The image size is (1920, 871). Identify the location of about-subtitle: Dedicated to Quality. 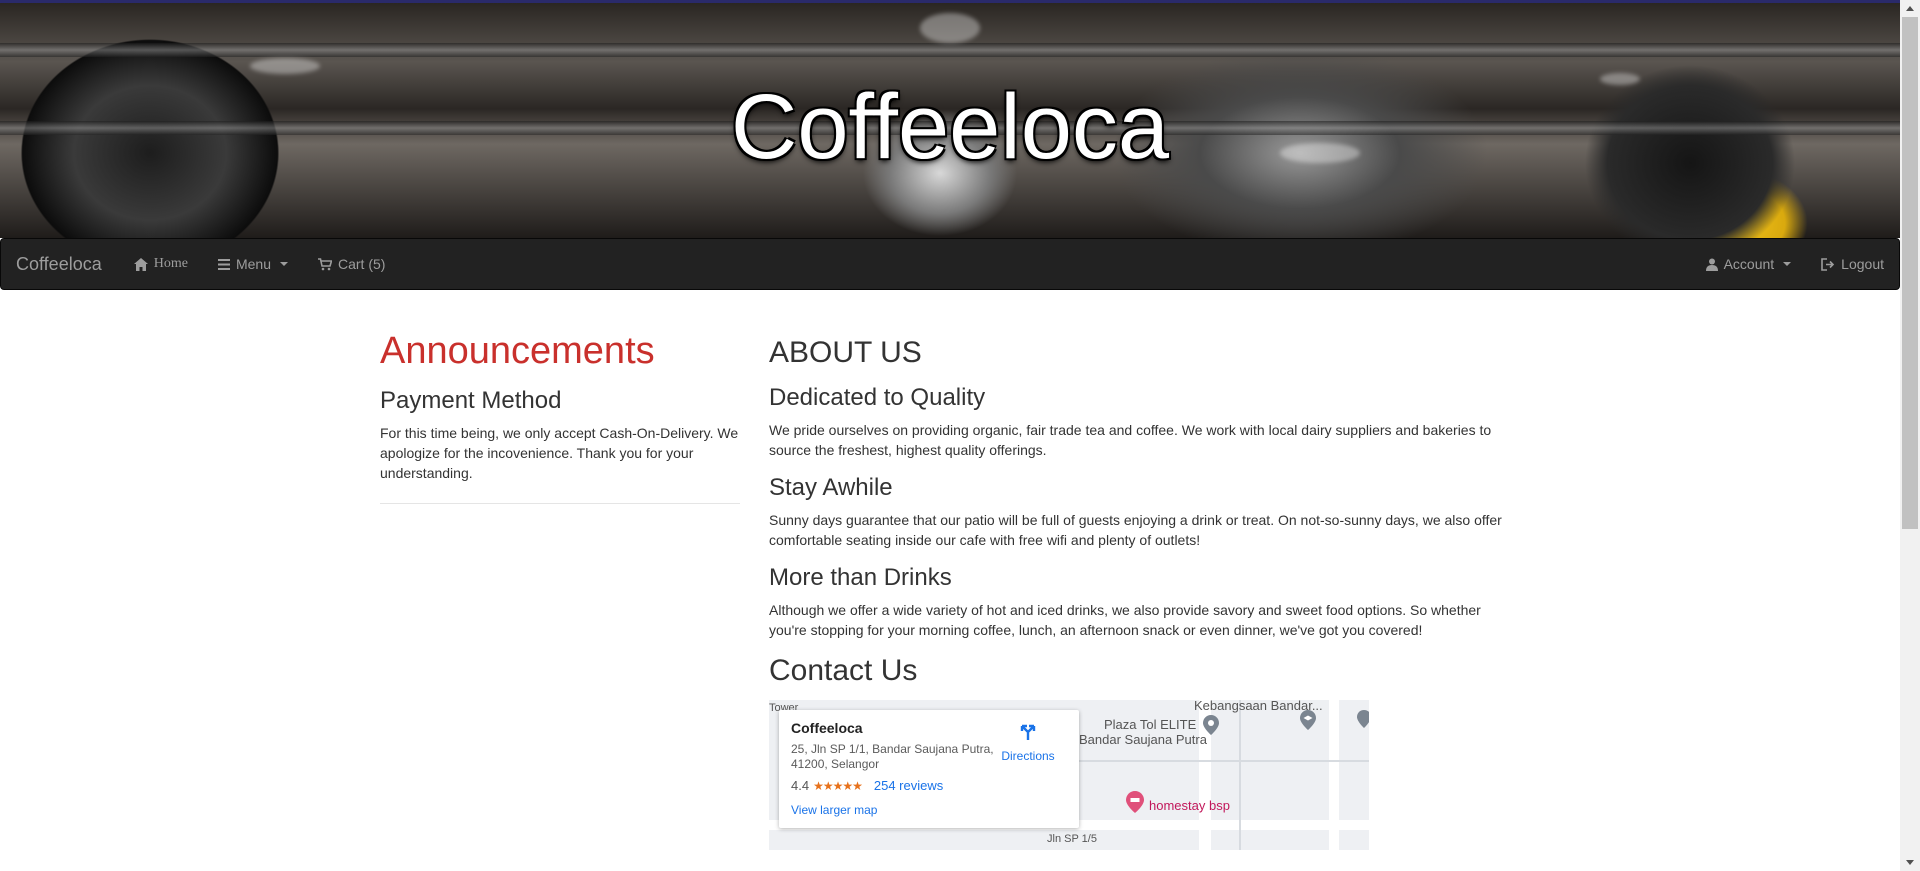
(877, 397).